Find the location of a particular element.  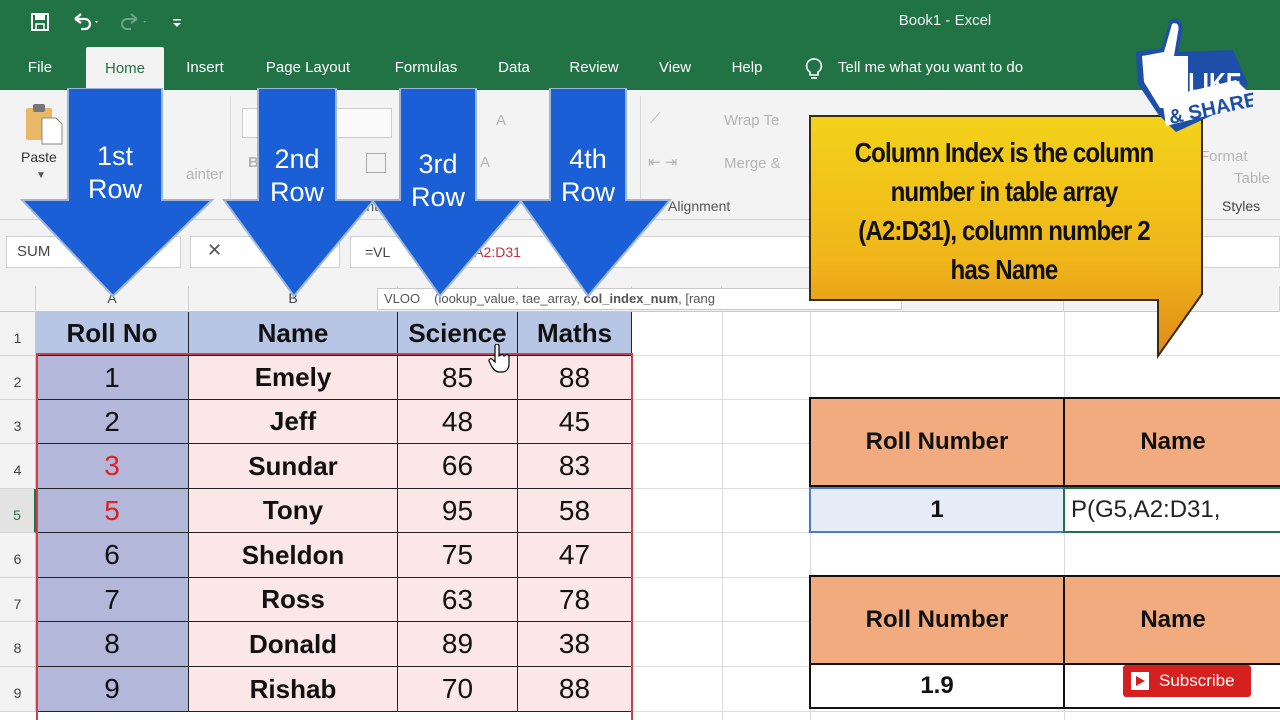

table-cell-science: 63 is located at coordinates (458, 600).